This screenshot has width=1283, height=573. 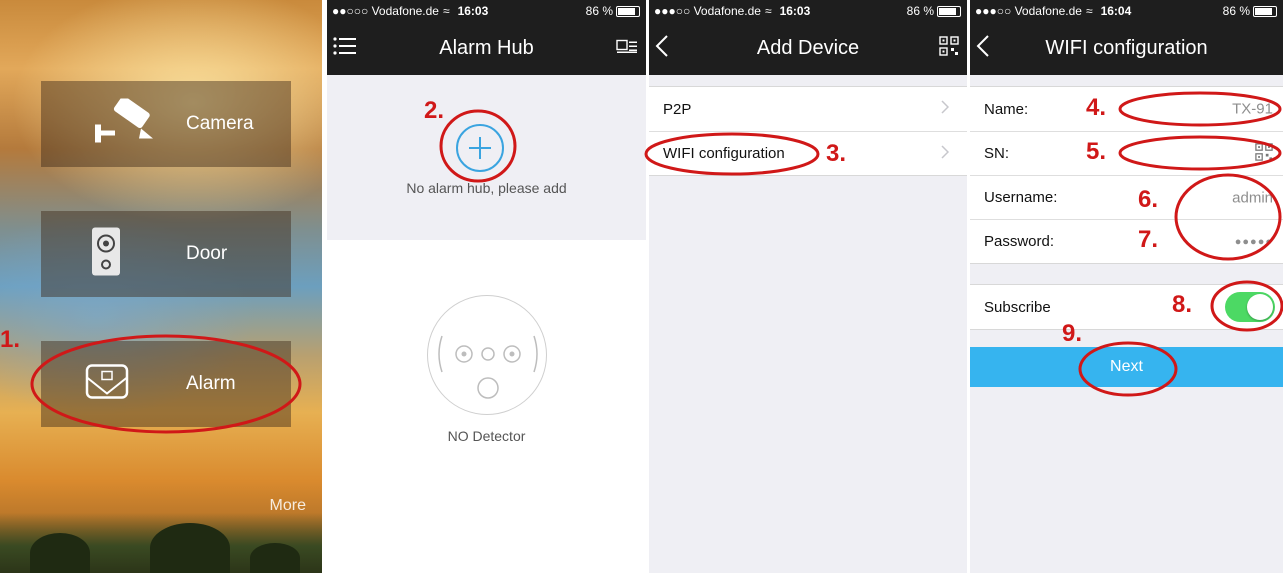 I want to click on device-list-icon, so click(x=627, y=48).